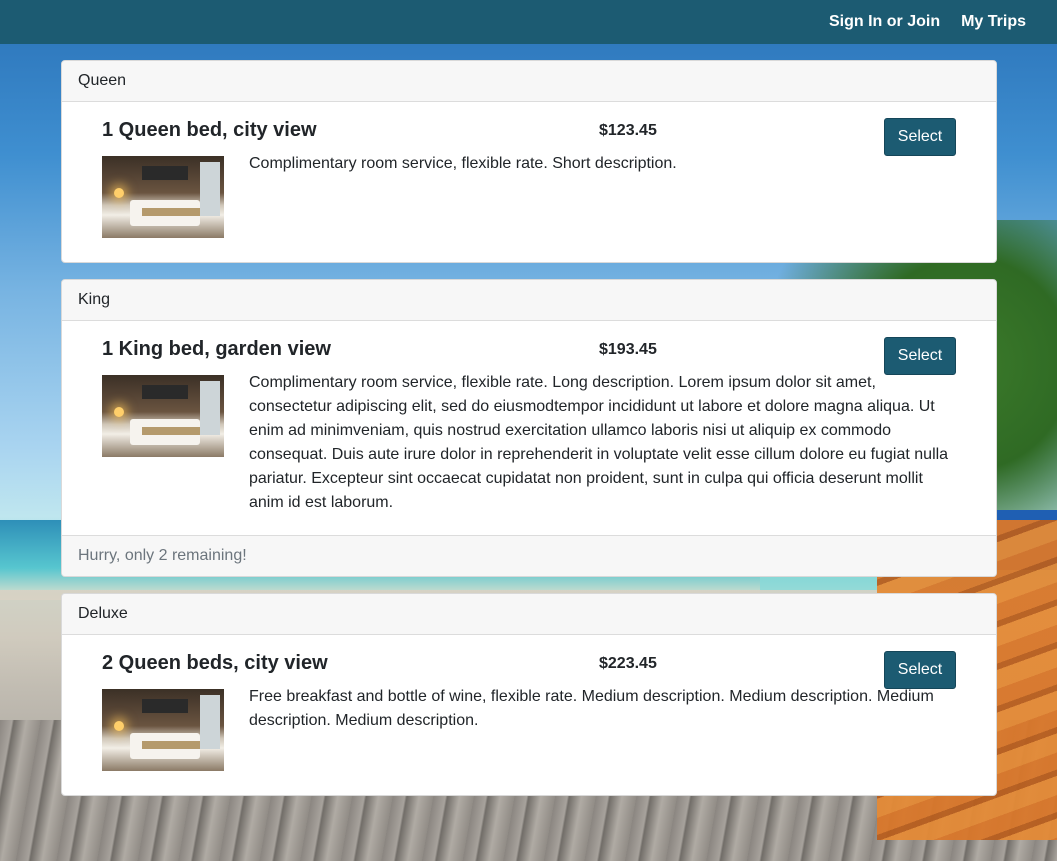 This screenshot has width=1057, height=861. Describe the element at coordinates (209, 130) in the screenshot. I see `room-title: 1 Queen bed, city view` at that location.